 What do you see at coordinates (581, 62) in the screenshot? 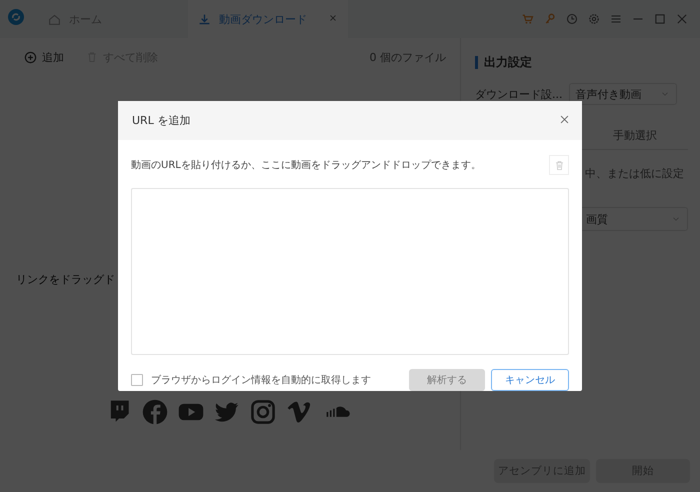
I see `section-title: 出力設定` at bounding box center [581, 62].